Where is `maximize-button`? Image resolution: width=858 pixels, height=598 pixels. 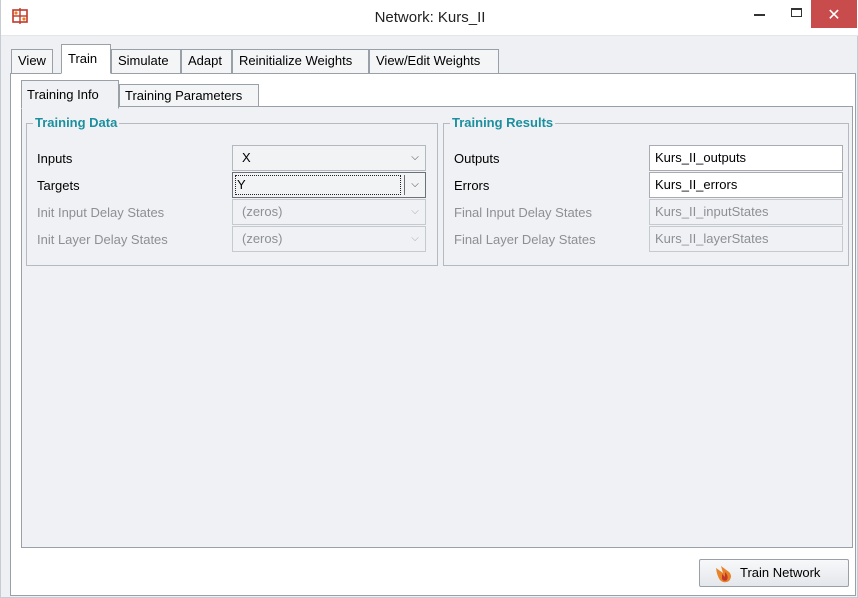
maximize-button is located at coordinates (797, 14).